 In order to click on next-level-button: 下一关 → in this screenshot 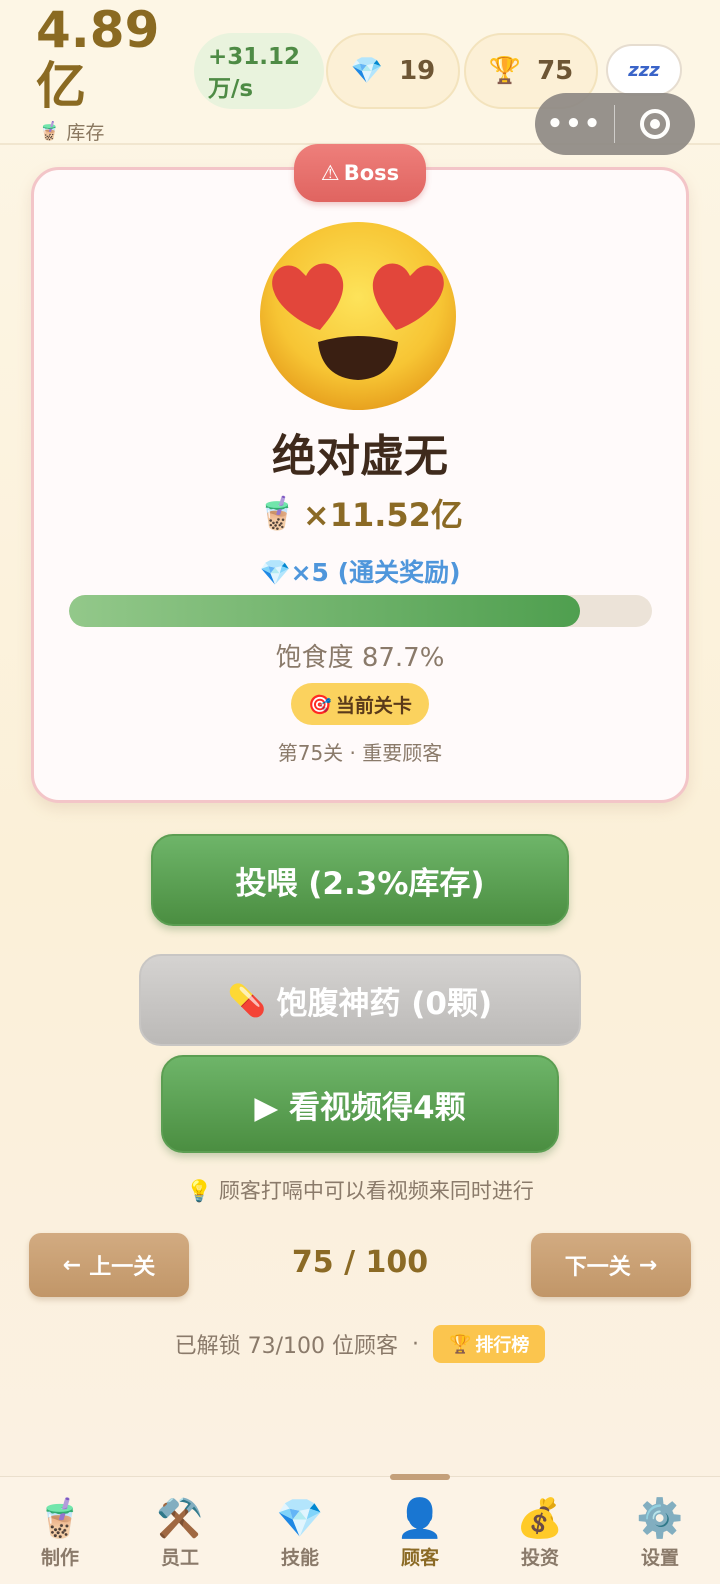, I will do `click(611, 1265)`.